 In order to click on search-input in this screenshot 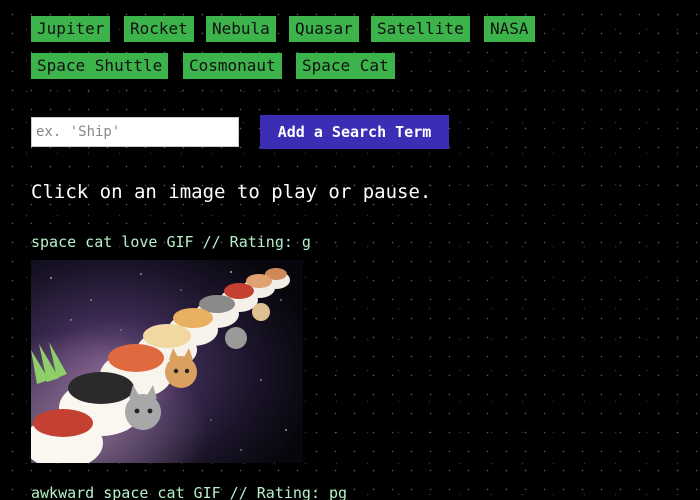, I will do `click(135, 132)`.